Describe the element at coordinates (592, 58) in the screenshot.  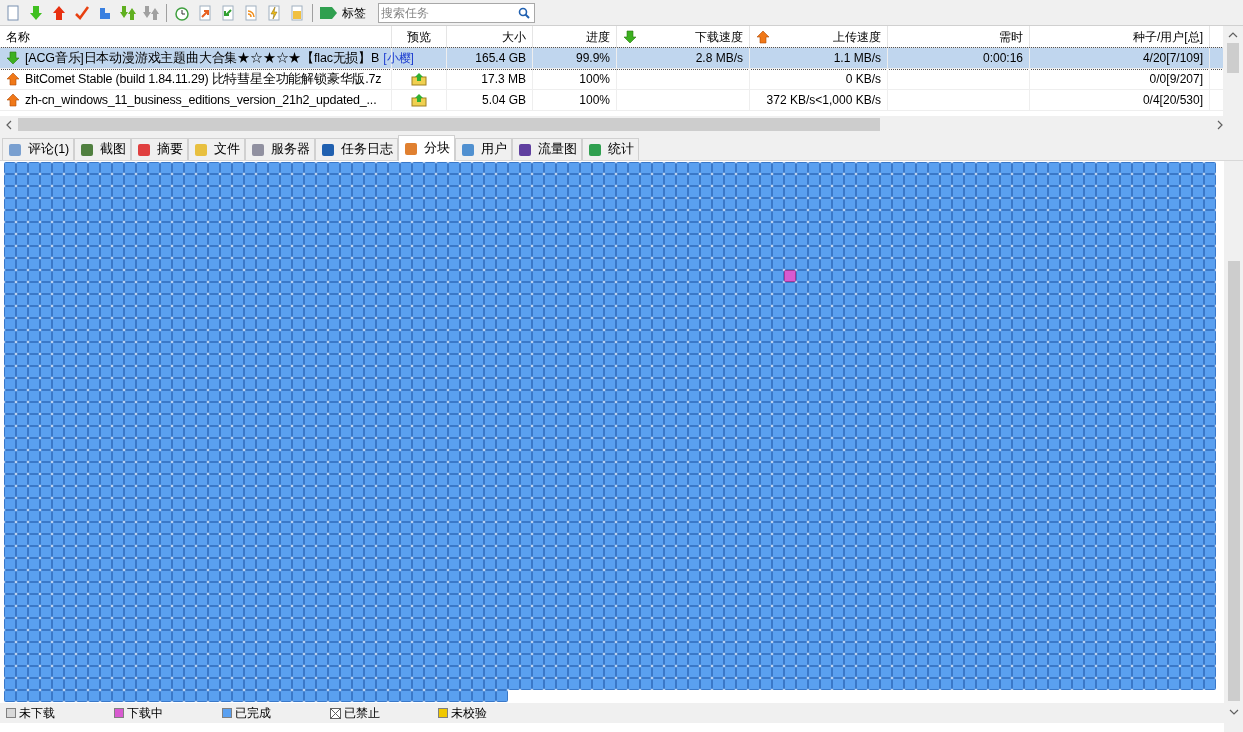
I see `table-cell-text: 99.9%` at that location.